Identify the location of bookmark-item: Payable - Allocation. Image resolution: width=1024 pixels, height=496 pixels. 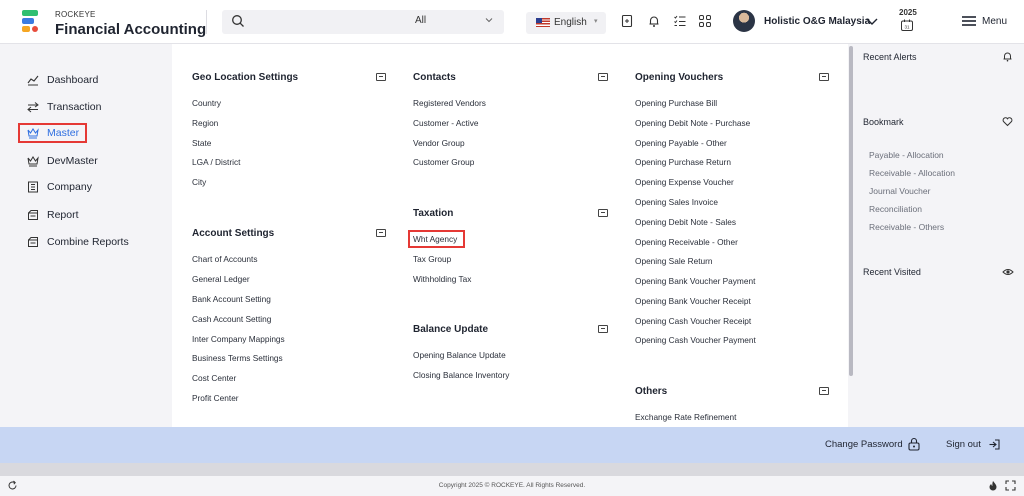
(906, 155).